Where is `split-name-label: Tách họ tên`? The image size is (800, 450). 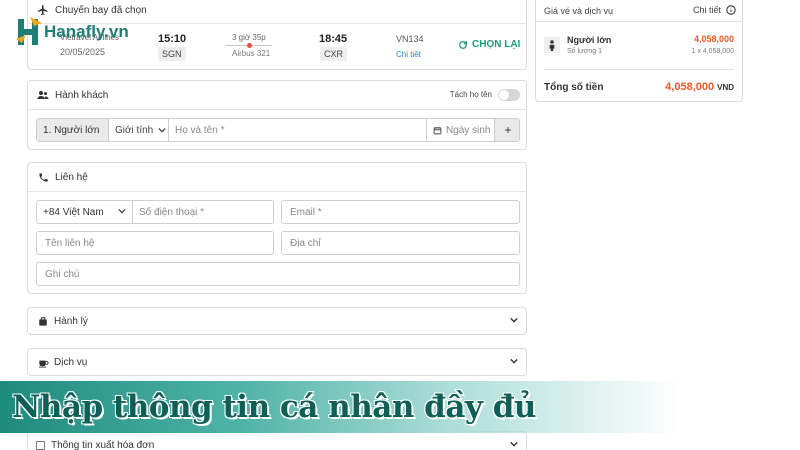
split-name-label: Tách họ tên is located at coordinates (470, 94).